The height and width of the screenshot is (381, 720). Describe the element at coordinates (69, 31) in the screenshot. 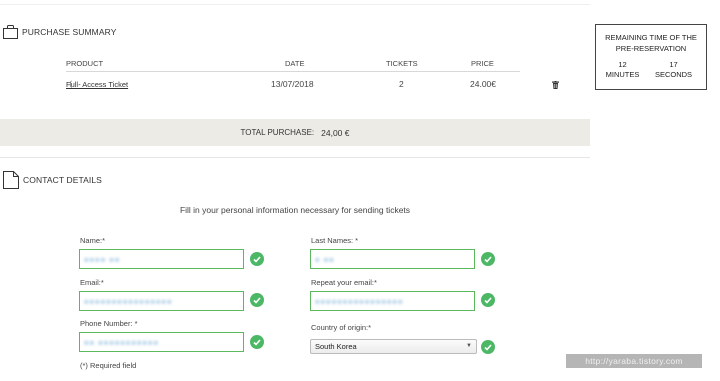

I see `purchase-summary-title: PURCHASE SUMMARY` at that location.